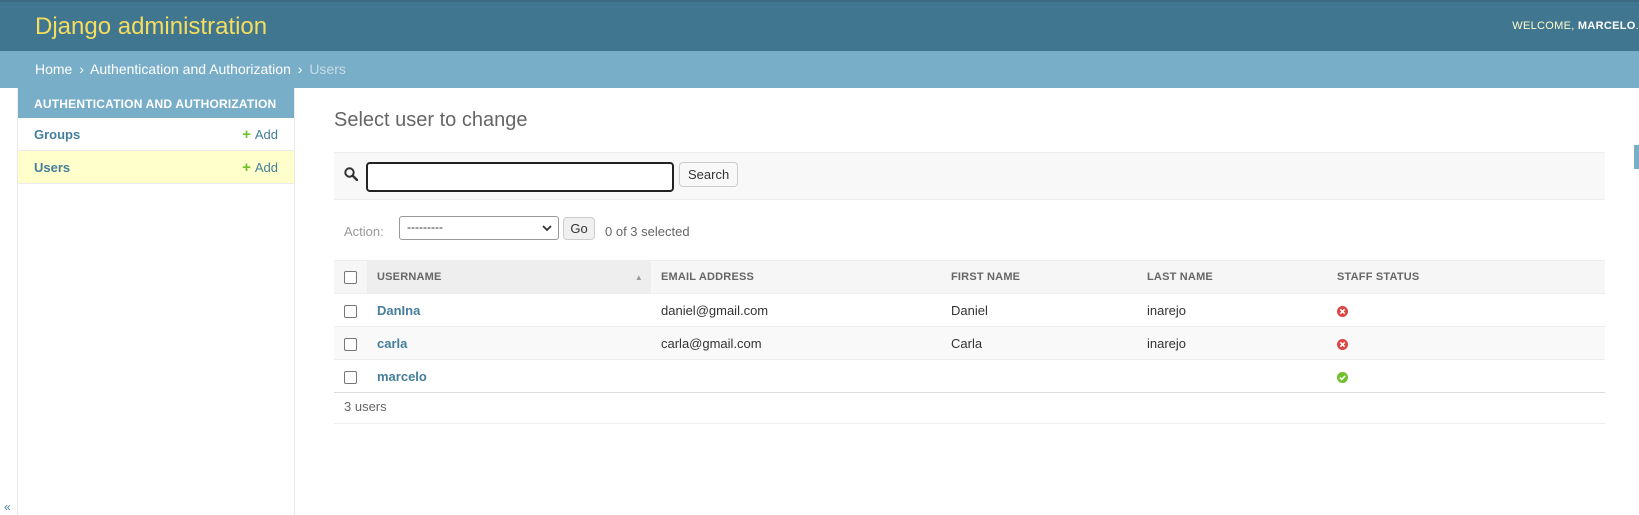 Image resolution: width=1639 pixels, height=515 pixels. I want to click on site-brand: Django administration, so click(151, 27).